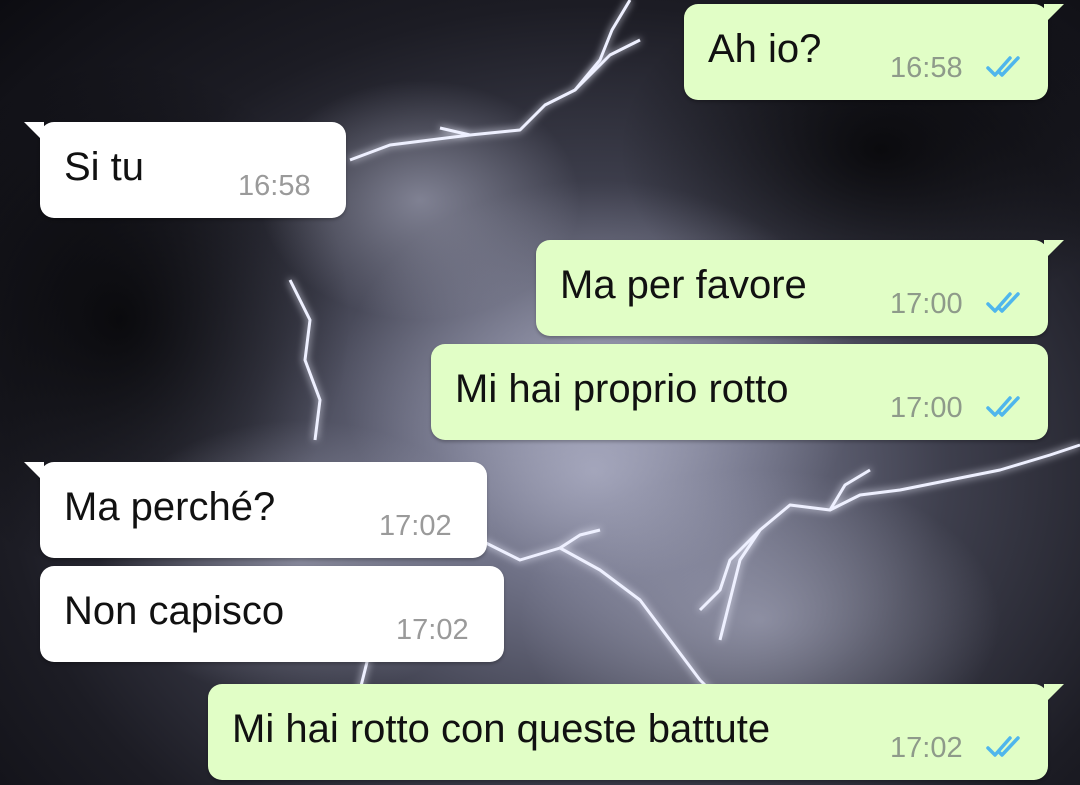  What do you see at coordinates (683, 285) in the screenshot?
I see `message-text: Ma per favore` at bounding box center [683, 285].